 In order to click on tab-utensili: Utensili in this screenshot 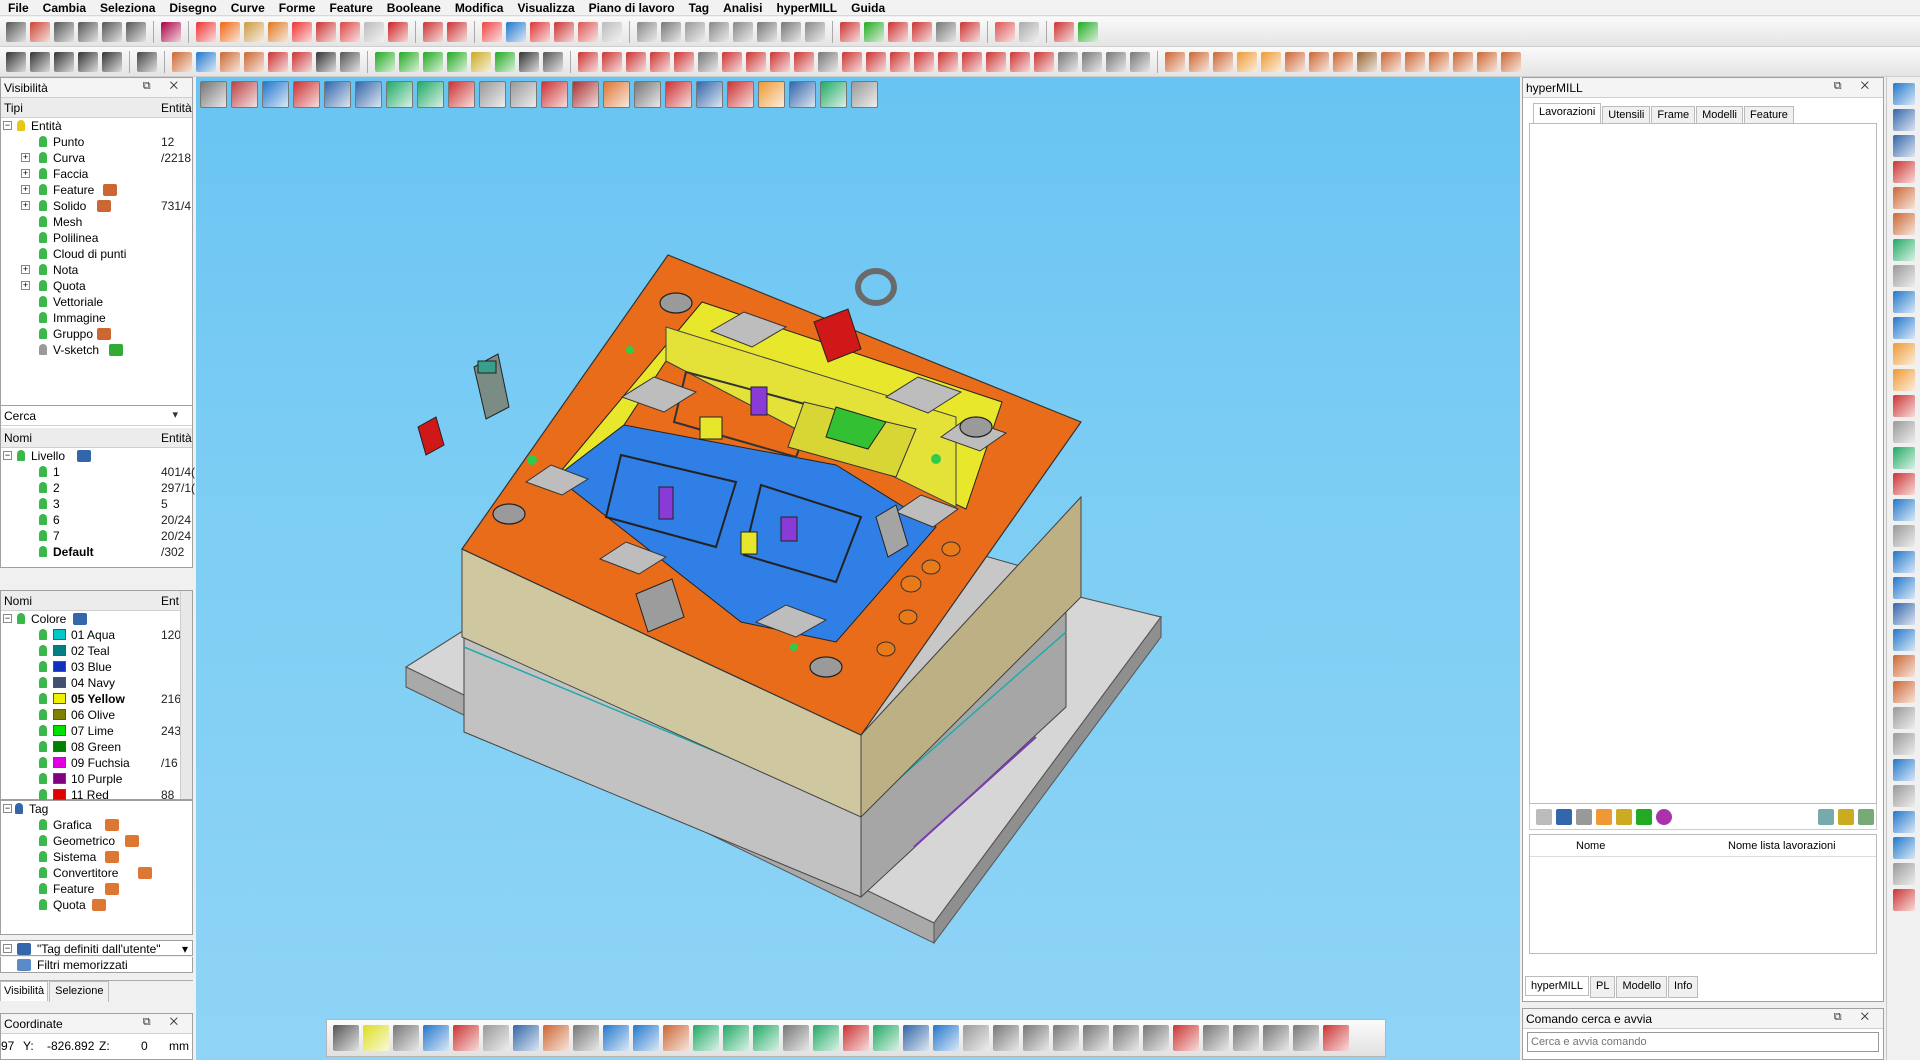, I will do `click(1626, 114)`.